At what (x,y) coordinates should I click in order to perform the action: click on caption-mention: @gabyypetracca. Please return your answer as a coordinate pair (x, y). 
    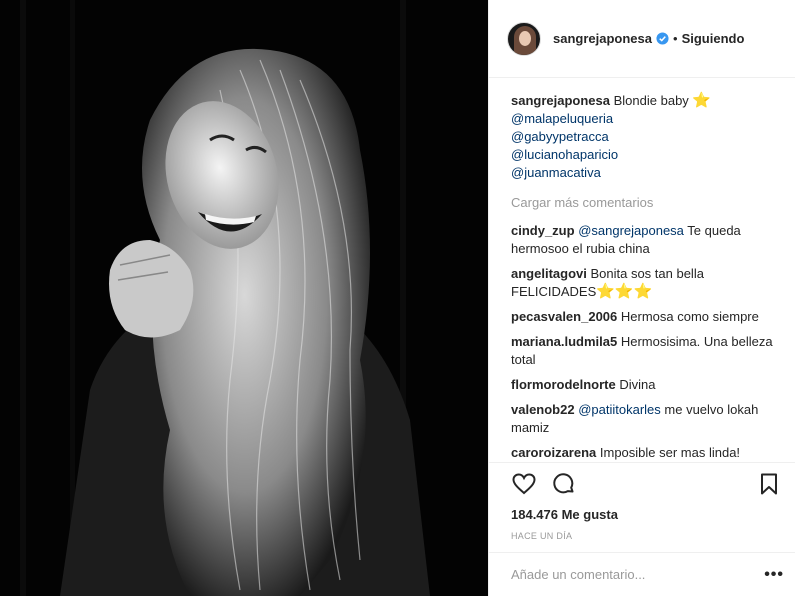
    Looking at the image, I should click on (646, 137).